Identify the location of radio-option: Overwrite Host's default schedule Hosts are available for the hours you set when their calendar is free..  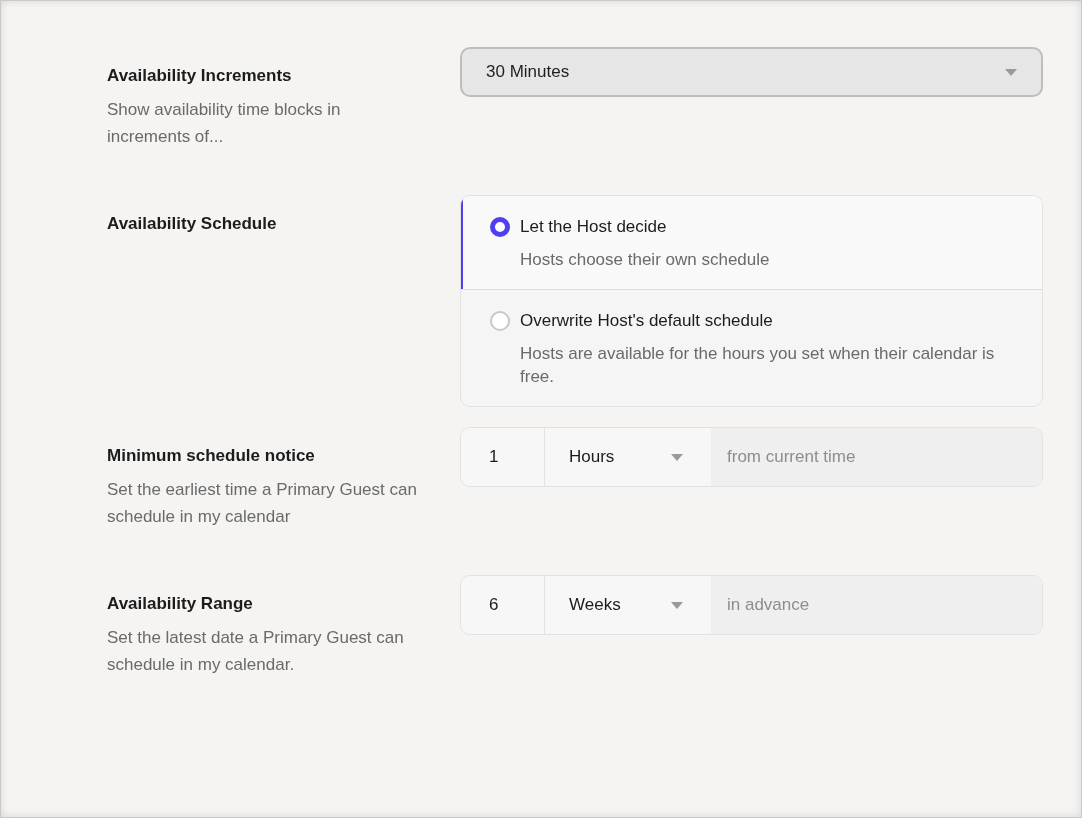
(751, 347).